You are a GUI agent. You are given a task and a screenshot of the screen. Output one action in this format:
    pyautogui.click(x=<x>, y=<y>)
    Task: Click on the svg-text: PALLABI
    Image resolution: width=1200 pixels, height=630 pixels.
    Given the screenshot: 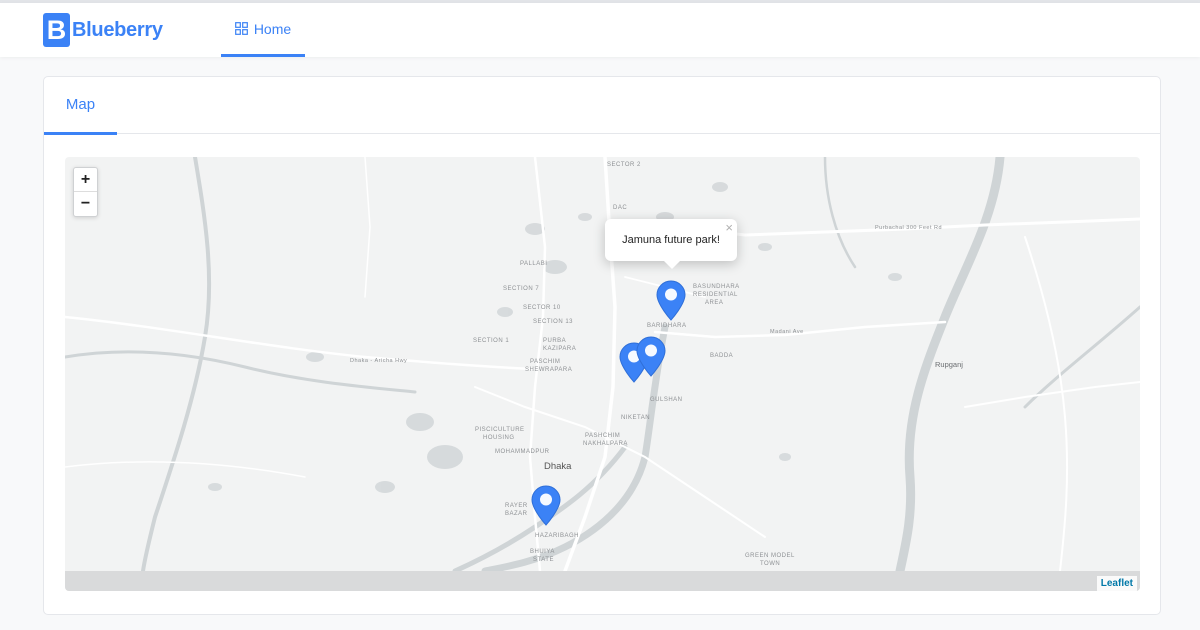 What is the action you would take?
    pyautogui.click(x=533, y=264)
    